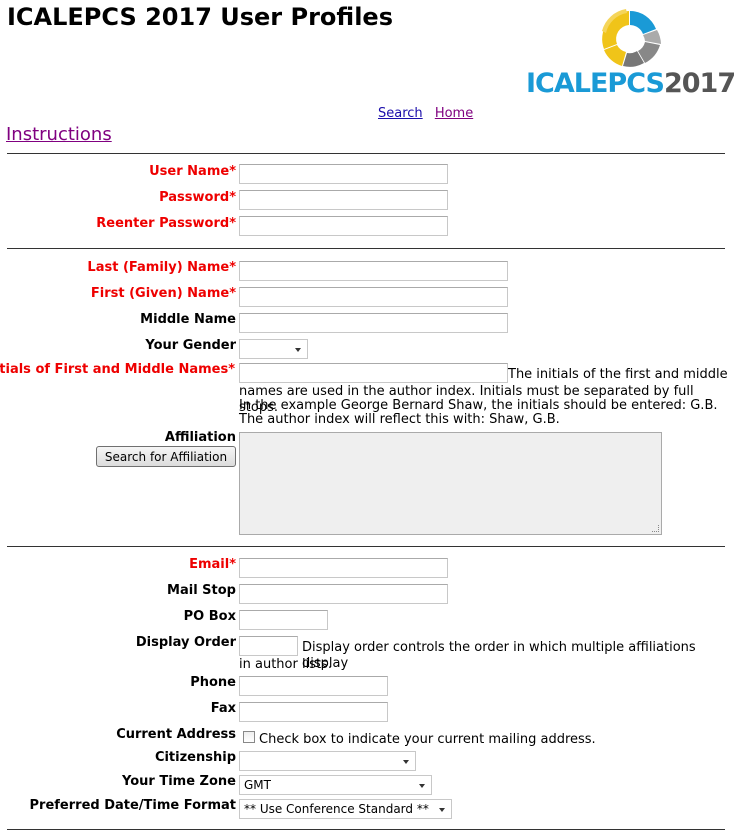  I want to click on fax-input, so click(313, 712).